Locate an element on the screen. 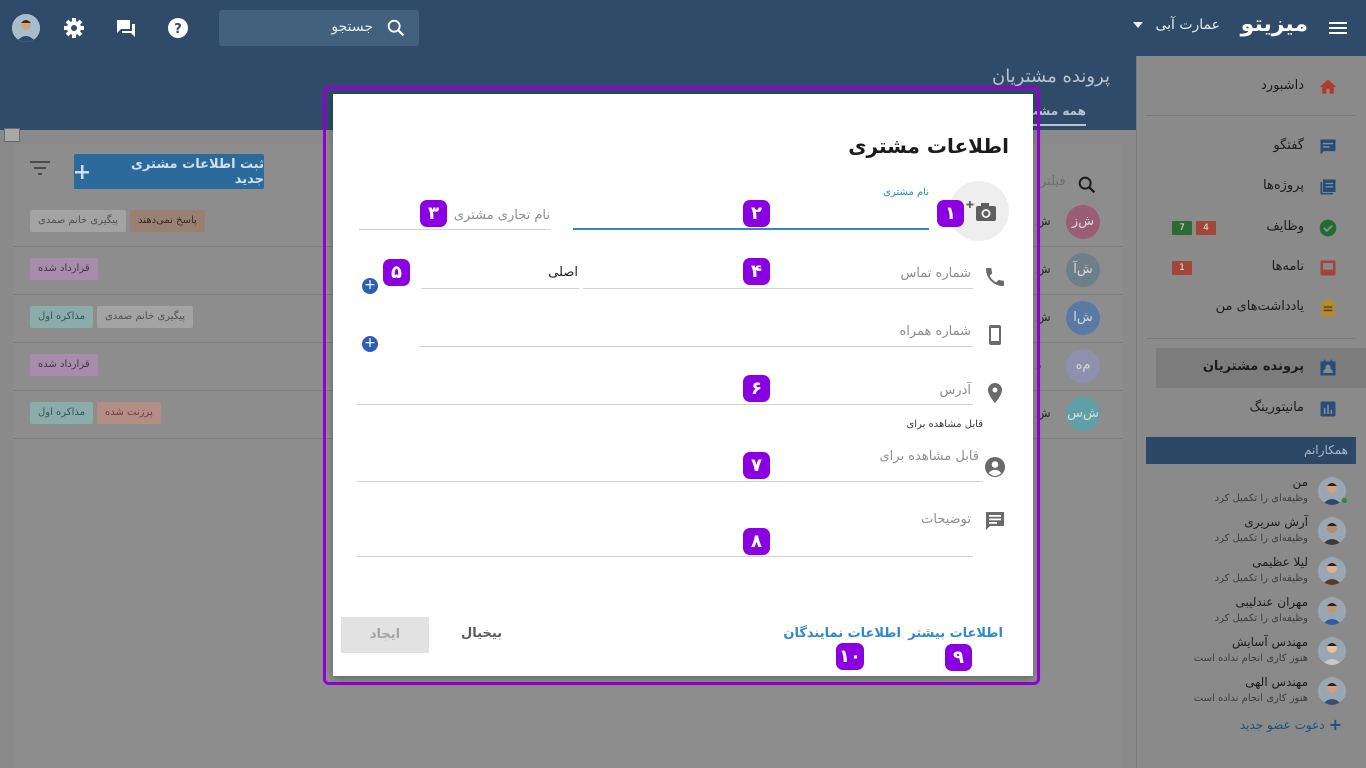 The width and height of the screenshot is (1366, 768). gear-icon is located at coordinates (74, 28).